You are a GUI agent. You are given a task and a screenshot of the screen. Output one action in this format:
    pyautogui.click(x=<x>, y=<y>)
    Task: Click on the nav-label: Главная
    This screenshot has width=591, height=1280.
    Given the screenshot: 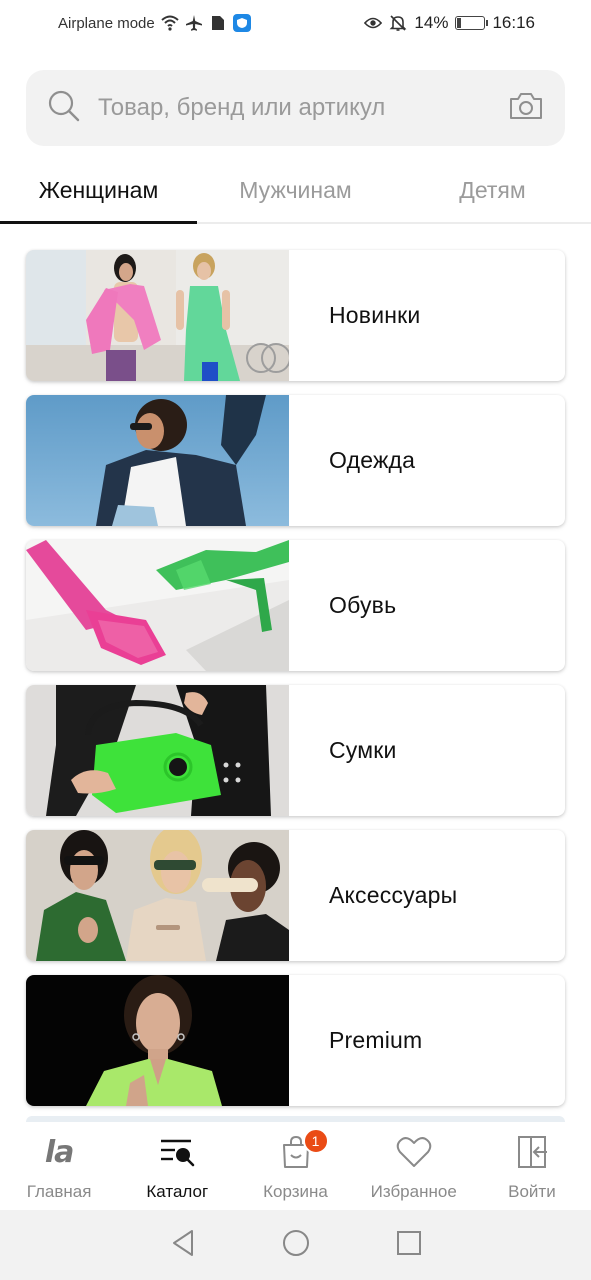 What is the action you would take?
    pyautogui.click(x=59, y=1191)
    